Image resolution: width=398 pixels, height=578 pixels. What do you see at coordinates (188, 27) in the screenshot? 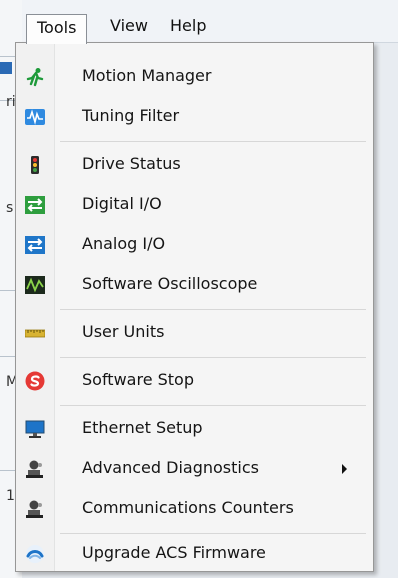
I see `menu-help: Help` at bounding box center [188, 27].